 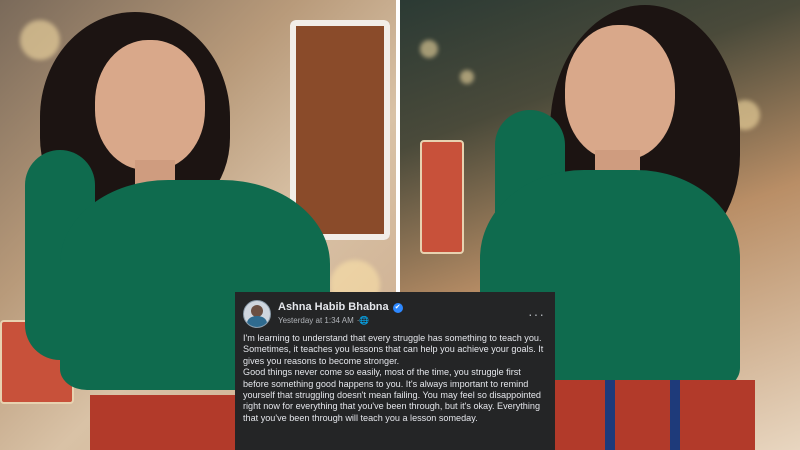 I want to click on author-name: Ashna Habib Bhabna, so click(x=333, y=307).